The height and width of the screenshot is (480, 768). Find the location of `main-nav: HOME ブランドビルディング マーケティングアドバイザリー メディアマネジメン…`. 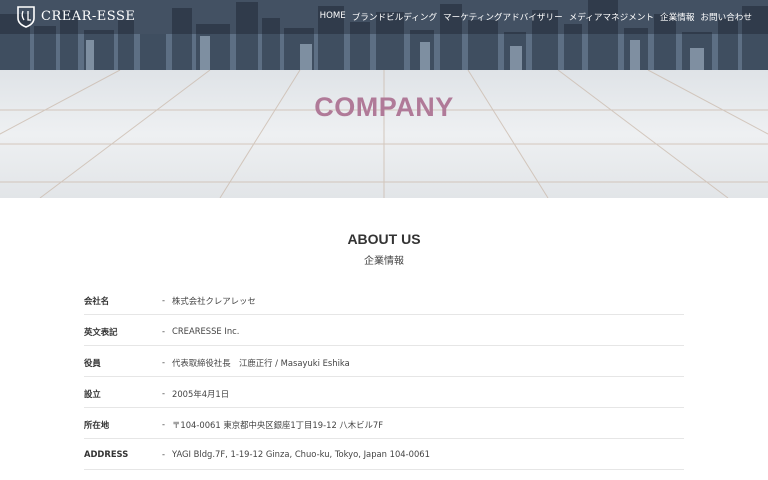

main-nav: HOME ブランドビルディング マーケティングアドバイザリー メディアマネジメン… is located at coordinates (536, 17).